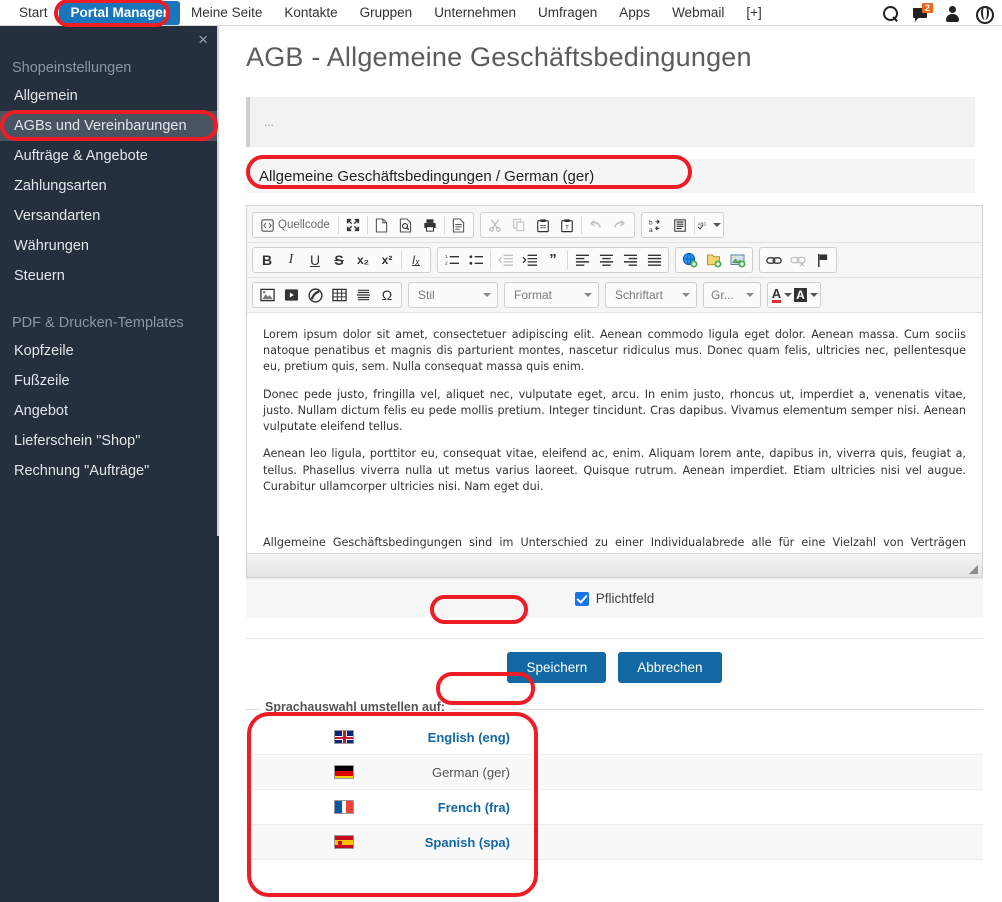 This screenshot has height=902, width=1002. What do you see at coordinates (344, 807) in the screenshot?
I see `flag-icon` at bounding box center [344, 807].